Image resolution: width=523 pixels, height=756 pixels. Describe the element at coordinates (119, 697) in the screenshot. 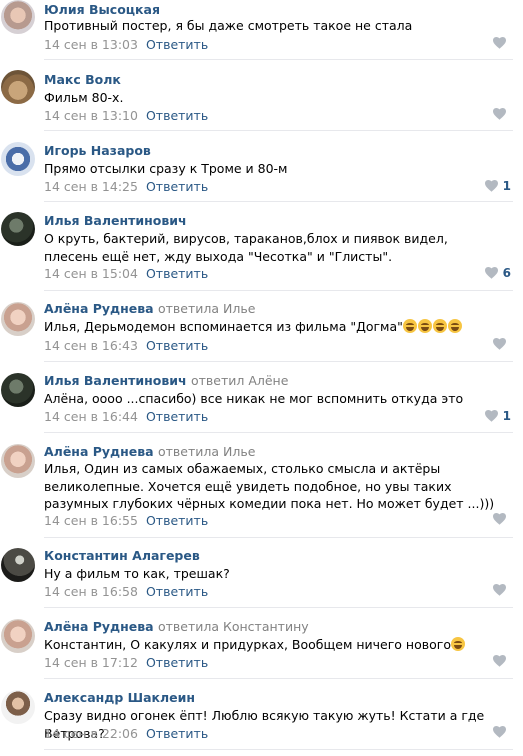

I see `comment-author: Александр Шаклеин` at that location.